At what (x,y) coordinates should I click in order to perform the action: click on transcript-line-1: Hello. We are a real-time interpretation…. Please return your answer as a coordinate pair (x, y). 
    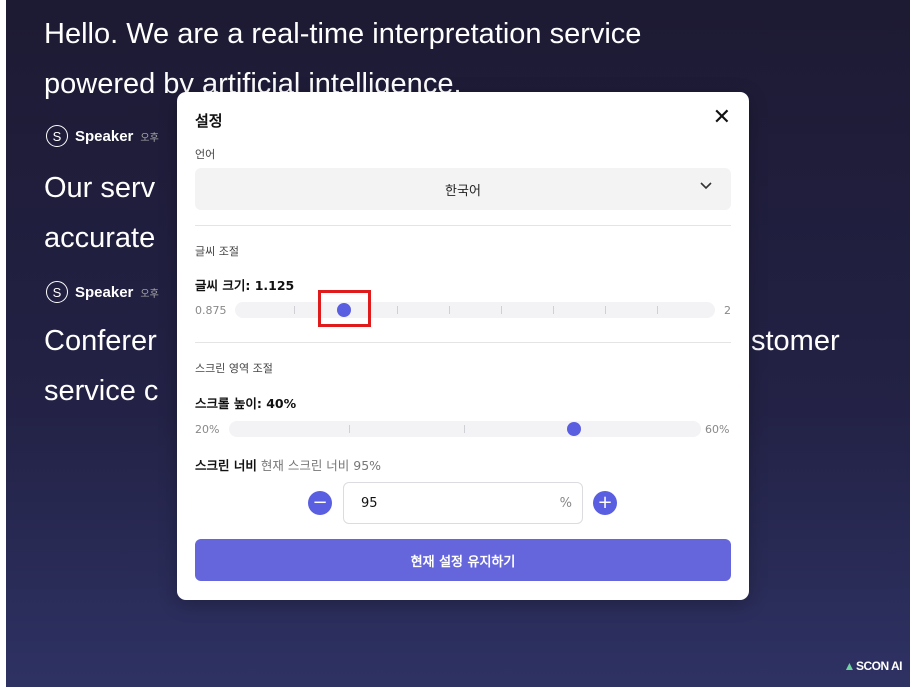
    Looking at the image, I should click on (343, 34).